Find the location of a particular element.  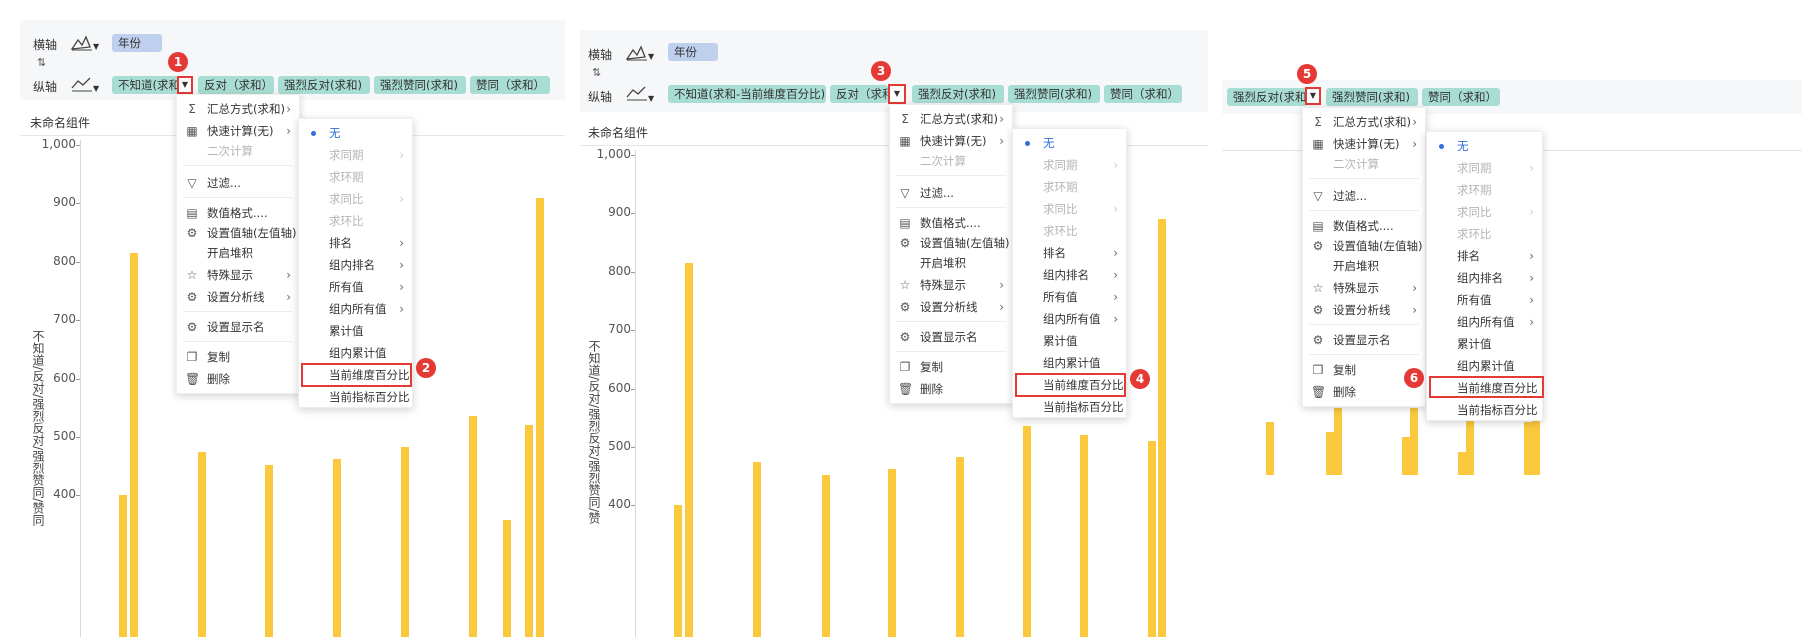

submenu-label: 组内排名 is located at coordinates (1066, 275).